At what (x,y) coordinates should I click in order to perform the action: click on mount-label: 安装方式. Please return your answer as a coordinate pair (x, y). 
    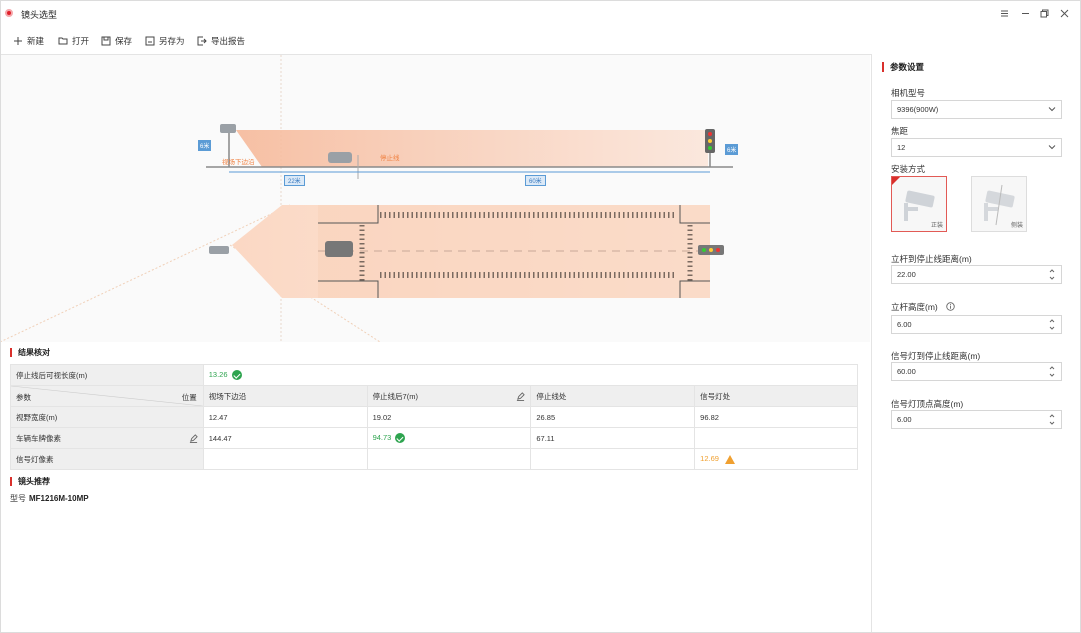
    Looking at the image, I should click on (908, 169).